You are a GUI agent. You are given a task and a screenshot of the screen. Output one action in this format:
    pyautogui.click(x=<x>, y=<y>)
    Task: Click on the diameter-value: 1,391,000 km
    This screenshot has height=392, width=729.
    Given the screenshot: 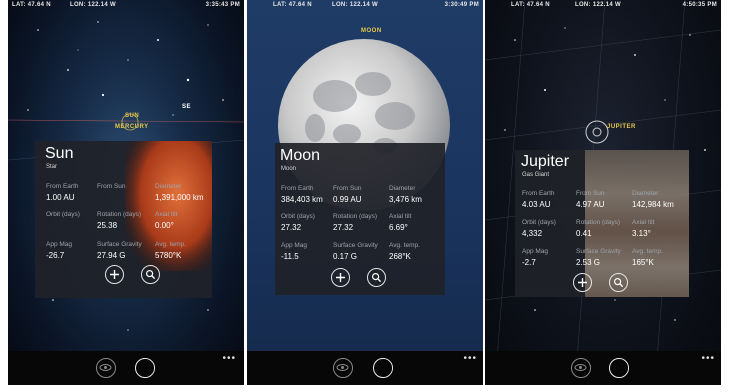 What is the action you would take?
    pyautogui.click(x=179, y=197)
    